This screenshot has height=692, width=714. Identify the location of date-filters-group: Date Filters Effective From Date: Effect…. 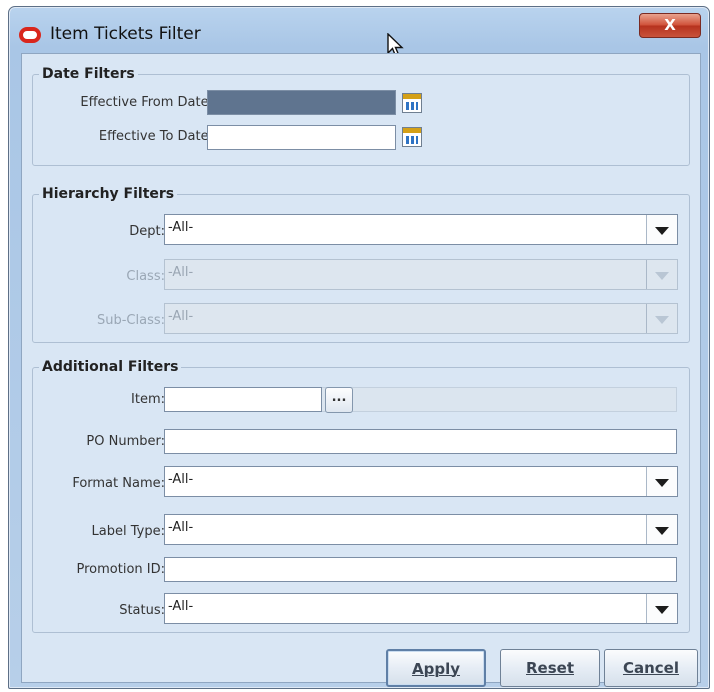
(361, 116).